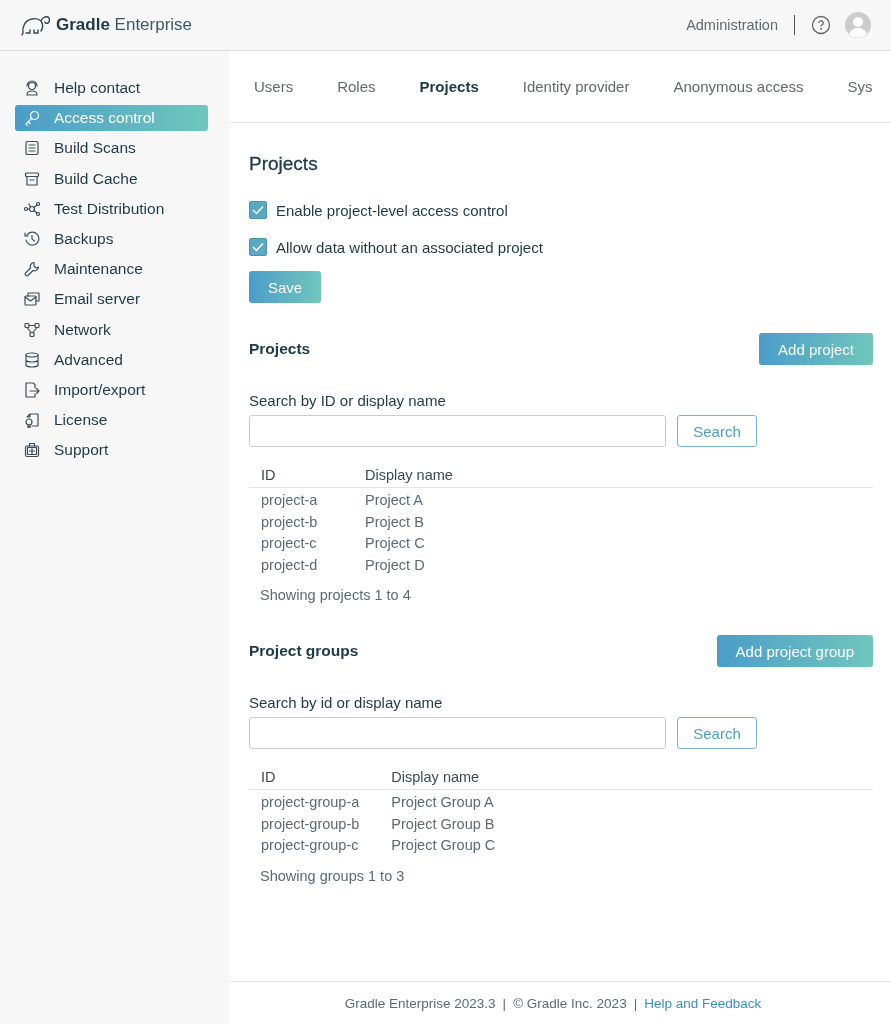  Describe the element at coordinates (32, 389) in the screenshot. I see `export-icon` at that location.